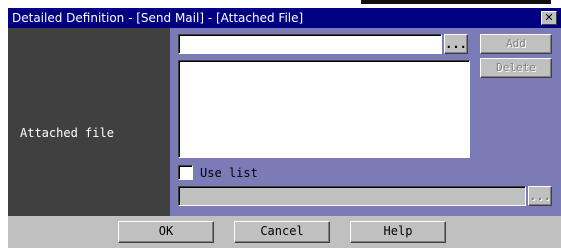 The image size is (561, 248). Describe the element at coordinates (185, 172) in the screenshot. I see `use-list-checkbox` at that location.